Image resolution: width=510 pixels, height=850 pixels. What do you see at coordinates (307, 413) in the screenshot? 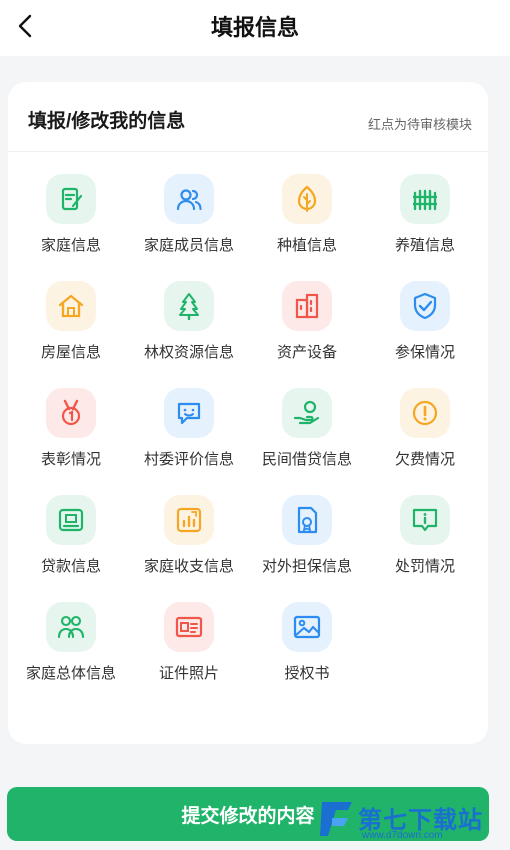
I see `hand-coin-icon` at bounding box center [307, 413].